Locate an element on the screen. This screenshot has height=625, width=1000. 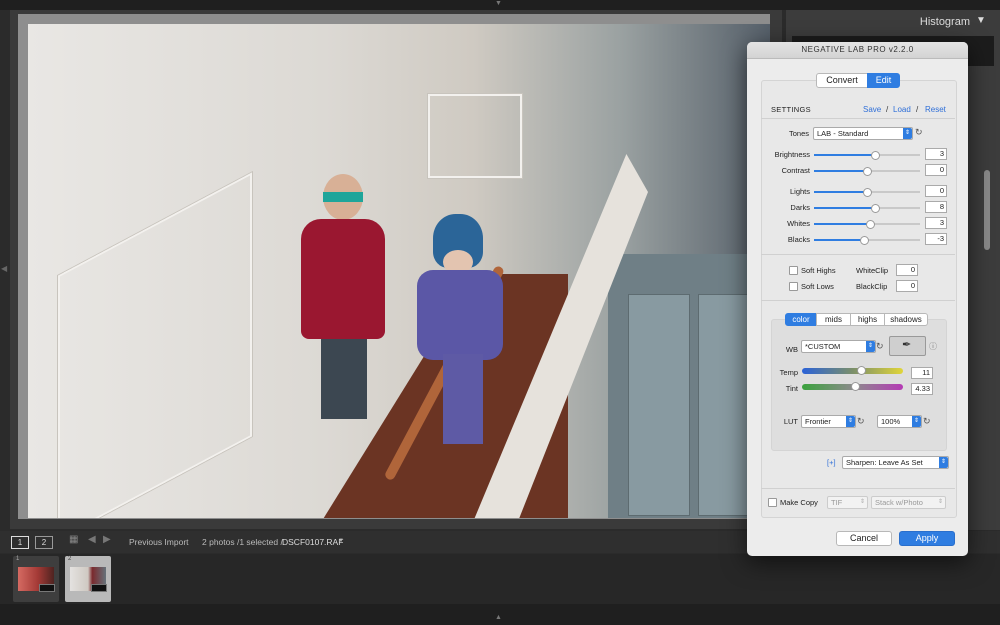
blacks-label: Blacks is located at coordinates (798, 239).